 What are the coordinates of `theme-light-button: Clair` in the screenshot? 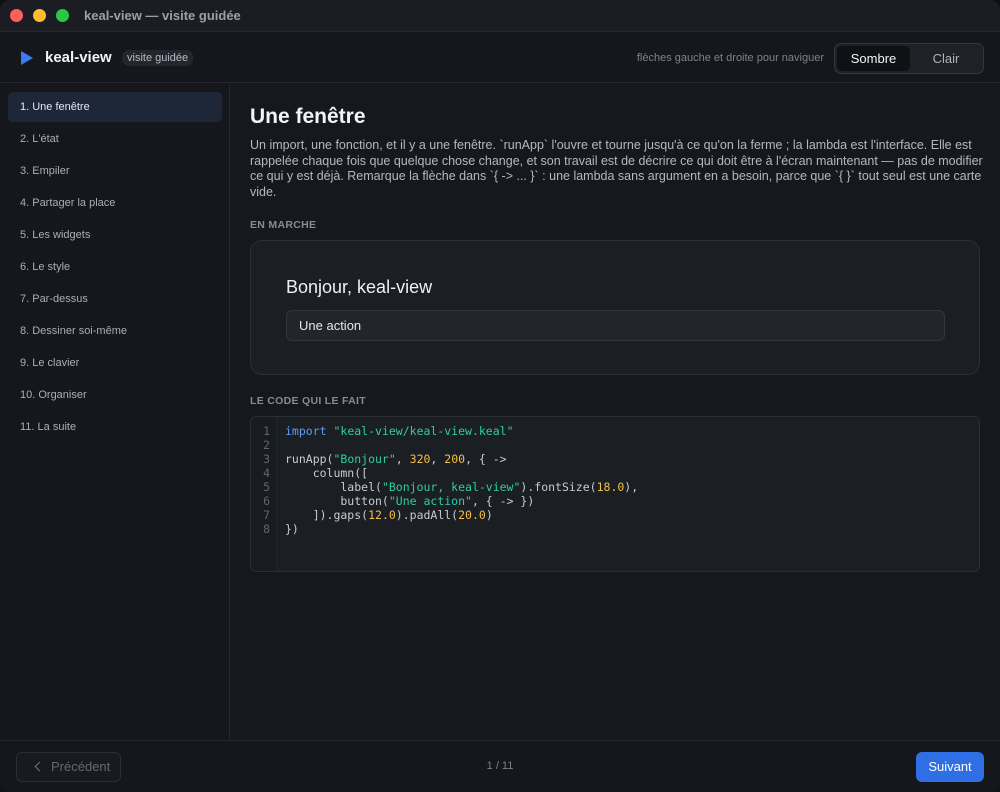 It's located at (946, 58).